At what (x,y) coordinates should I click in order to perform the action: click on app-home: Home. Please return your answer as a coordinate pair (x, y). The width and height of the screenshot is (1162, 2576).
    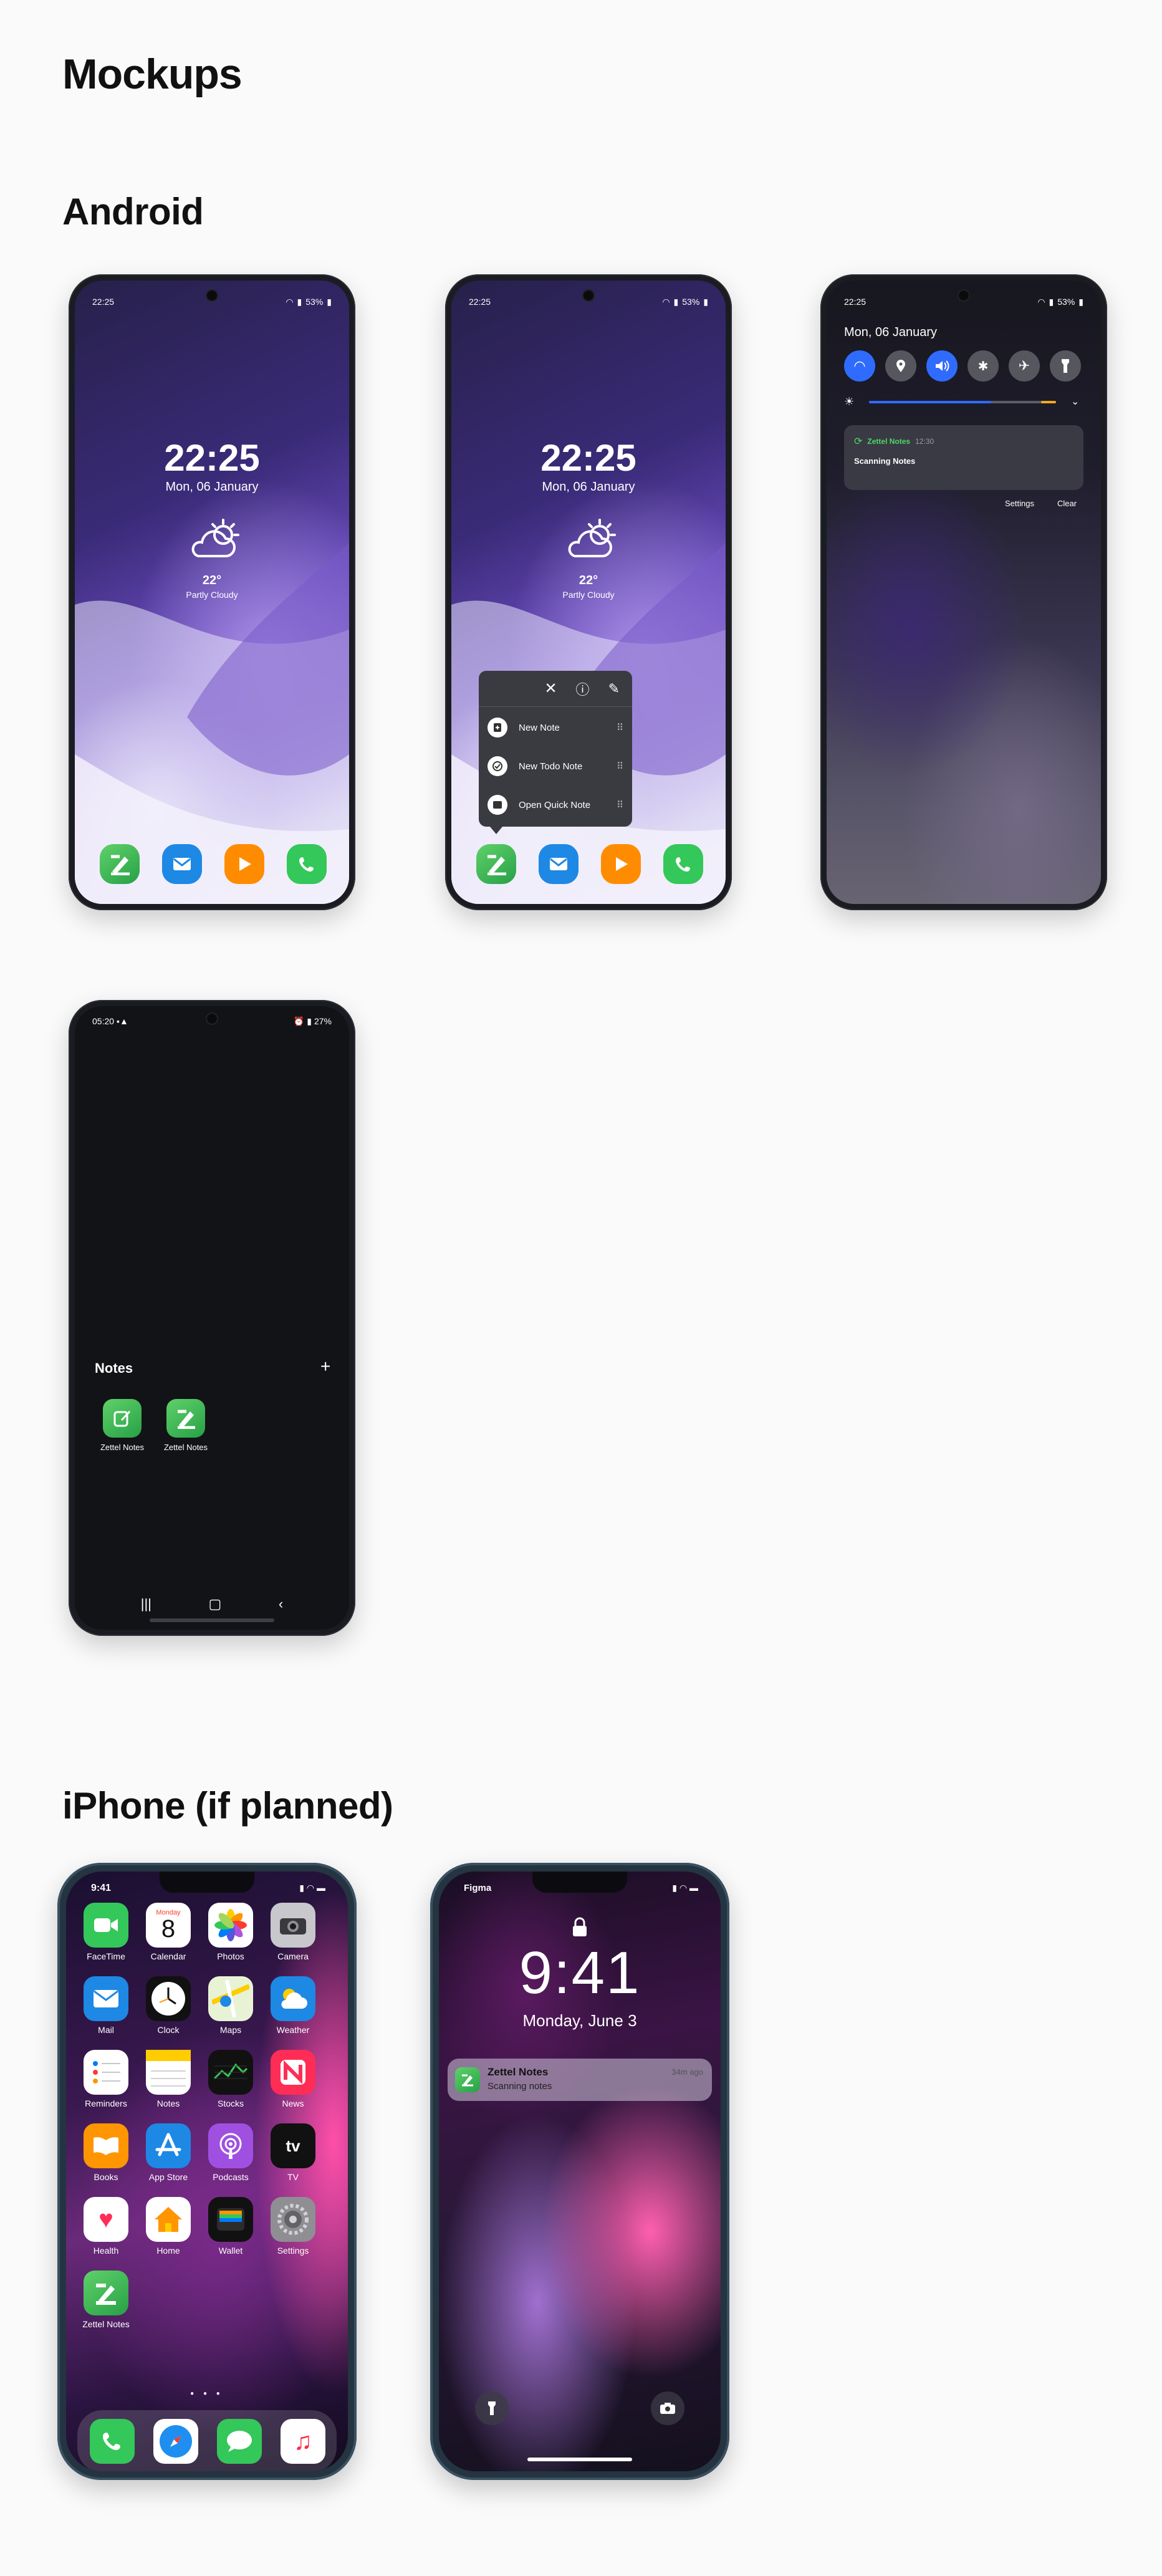
    Looking at the image, I should click on (168, 2226).